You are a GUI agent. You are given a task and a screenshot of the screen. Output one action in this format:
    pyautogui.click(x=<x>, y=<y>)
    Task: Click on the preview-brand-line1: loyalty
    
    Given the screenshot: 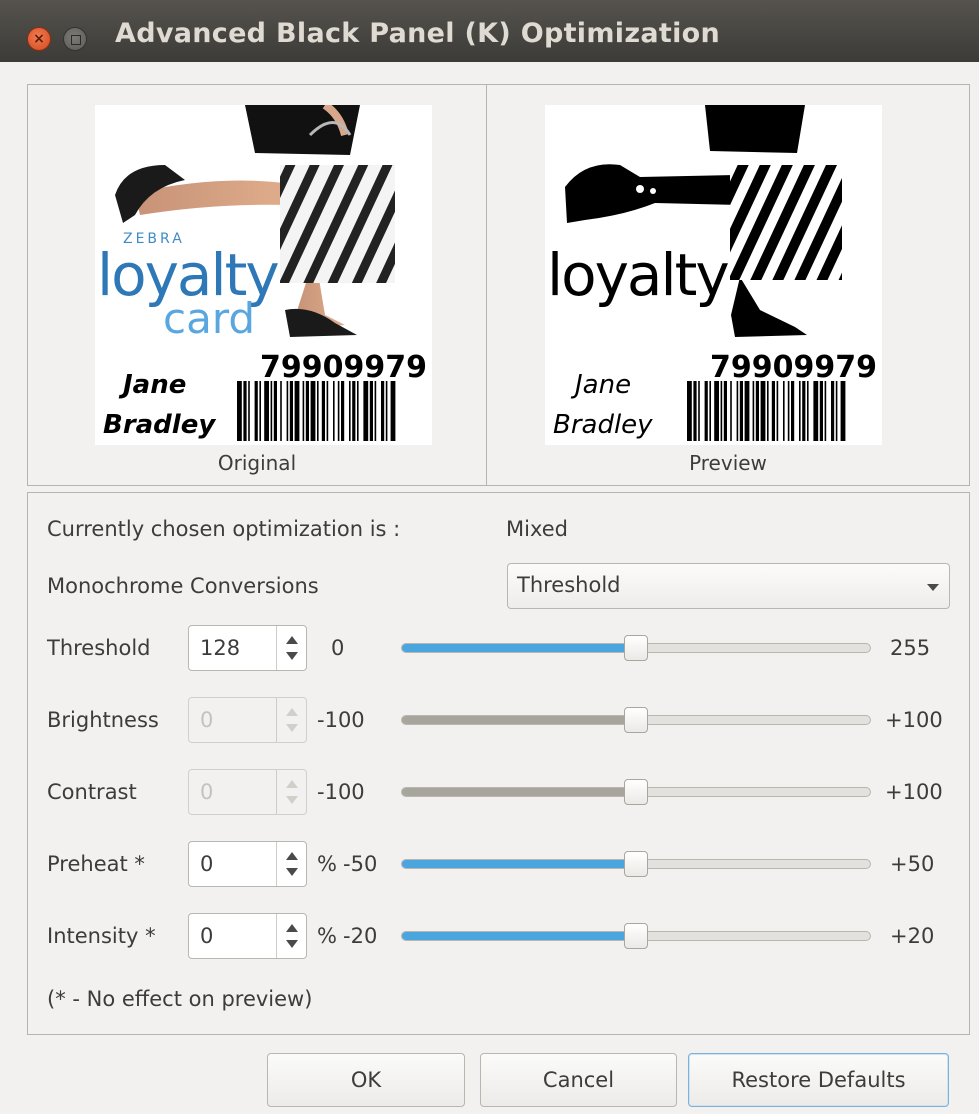 What is the action you would take?
    pyautogui.click(x=637, y=275)
    